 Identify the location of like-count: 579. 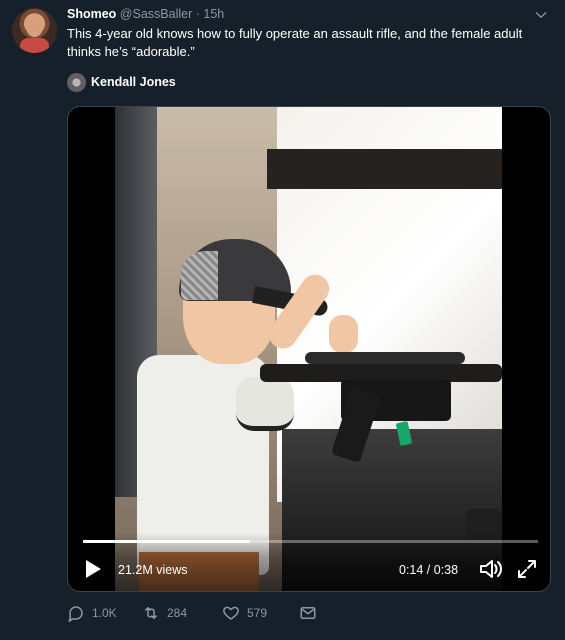
(257, 613).